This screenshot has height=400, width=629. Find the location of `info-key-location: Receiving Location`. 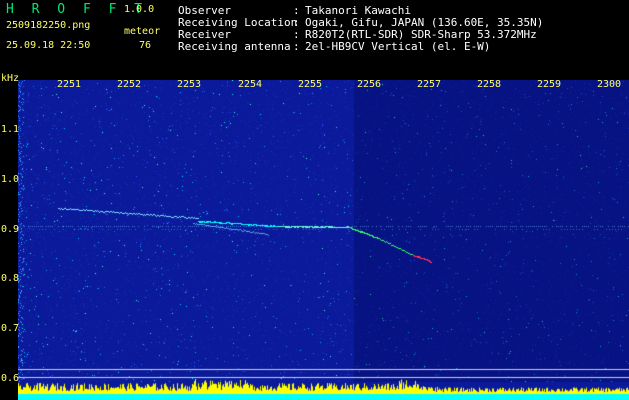

info-key-location: Receiving Location is located at coordinates (238, 22).